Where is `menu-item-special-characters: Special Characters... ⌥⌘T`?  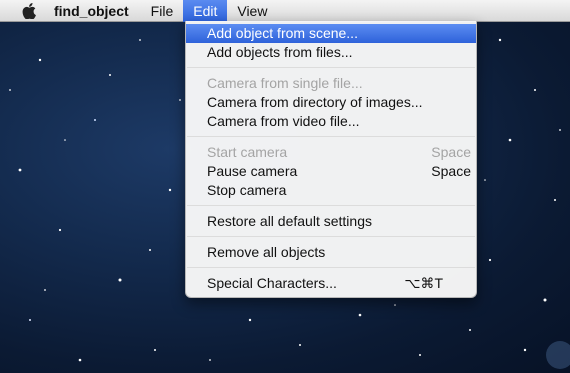
menu-item-special-characters: Special Characters... ⌥⌘T is located at coordinates (331, 283).